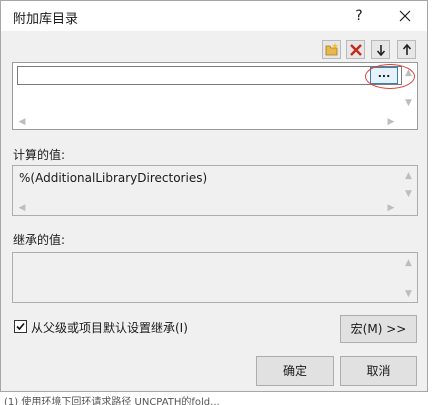 The width and height of the screenshot is (436, 405). What do you see at coordinates (215, 277) in the screenshot?
I see `inherited-value-box: ▲ ▼` at bounding box center [215, 277].